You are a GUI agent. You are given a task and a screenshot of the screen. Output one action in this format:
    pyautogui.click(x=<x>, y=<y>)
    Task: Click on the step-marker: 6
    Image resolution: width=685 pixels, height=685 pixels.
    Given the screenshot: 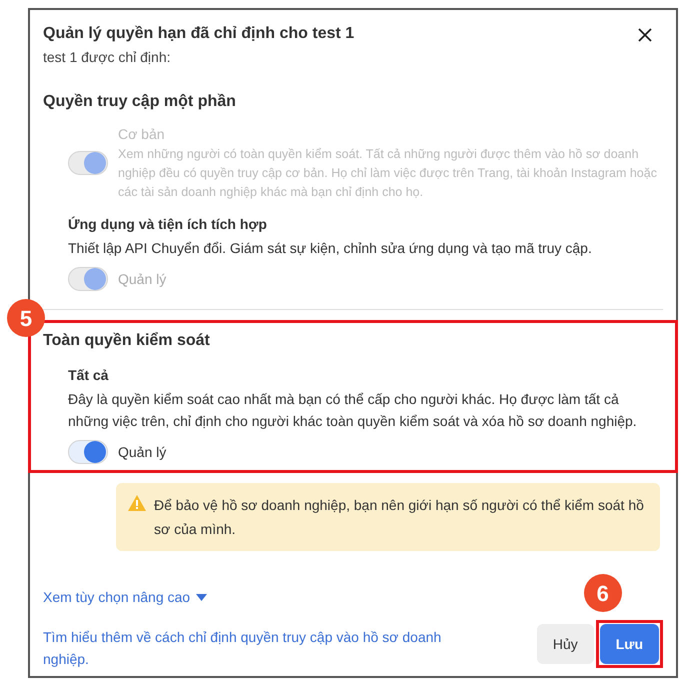 What is the action you would take?
    pyautogui.click(x=603, y=593)
    